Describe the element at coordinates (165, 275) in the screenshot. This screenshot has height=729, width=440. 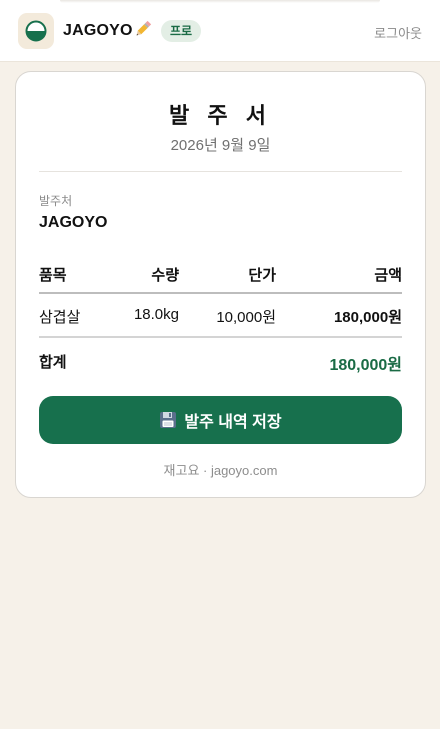
I see `header-qty: 수량` at that location.